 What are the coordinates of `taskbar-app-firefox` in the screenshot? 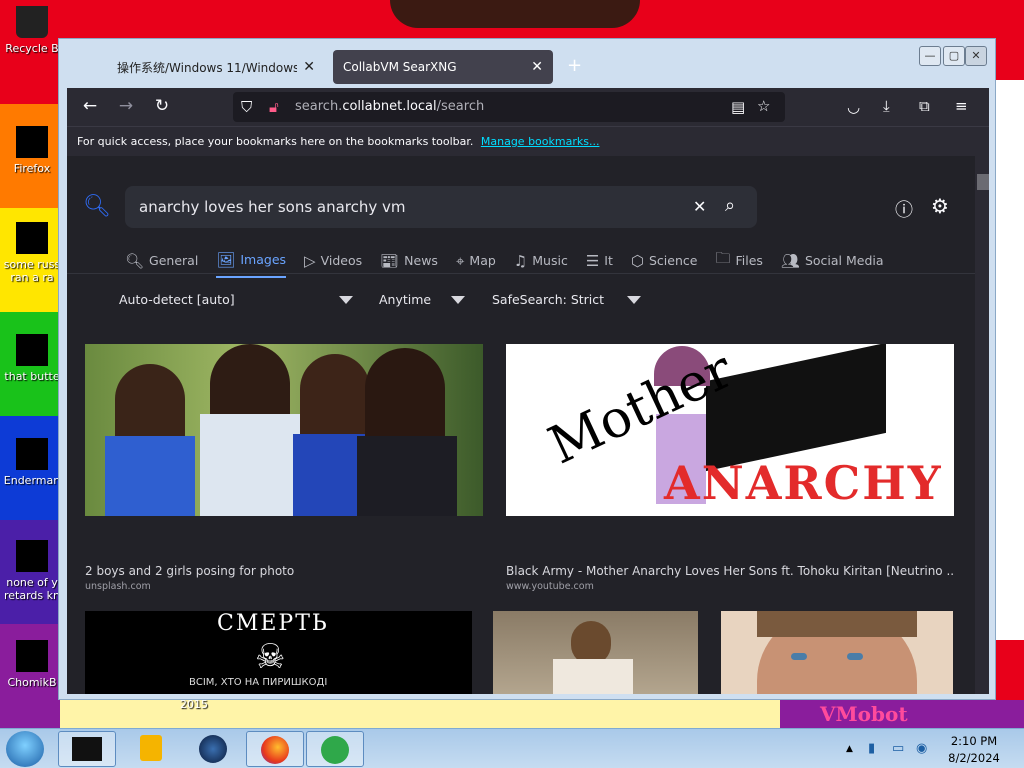 It's located at (275, 749).